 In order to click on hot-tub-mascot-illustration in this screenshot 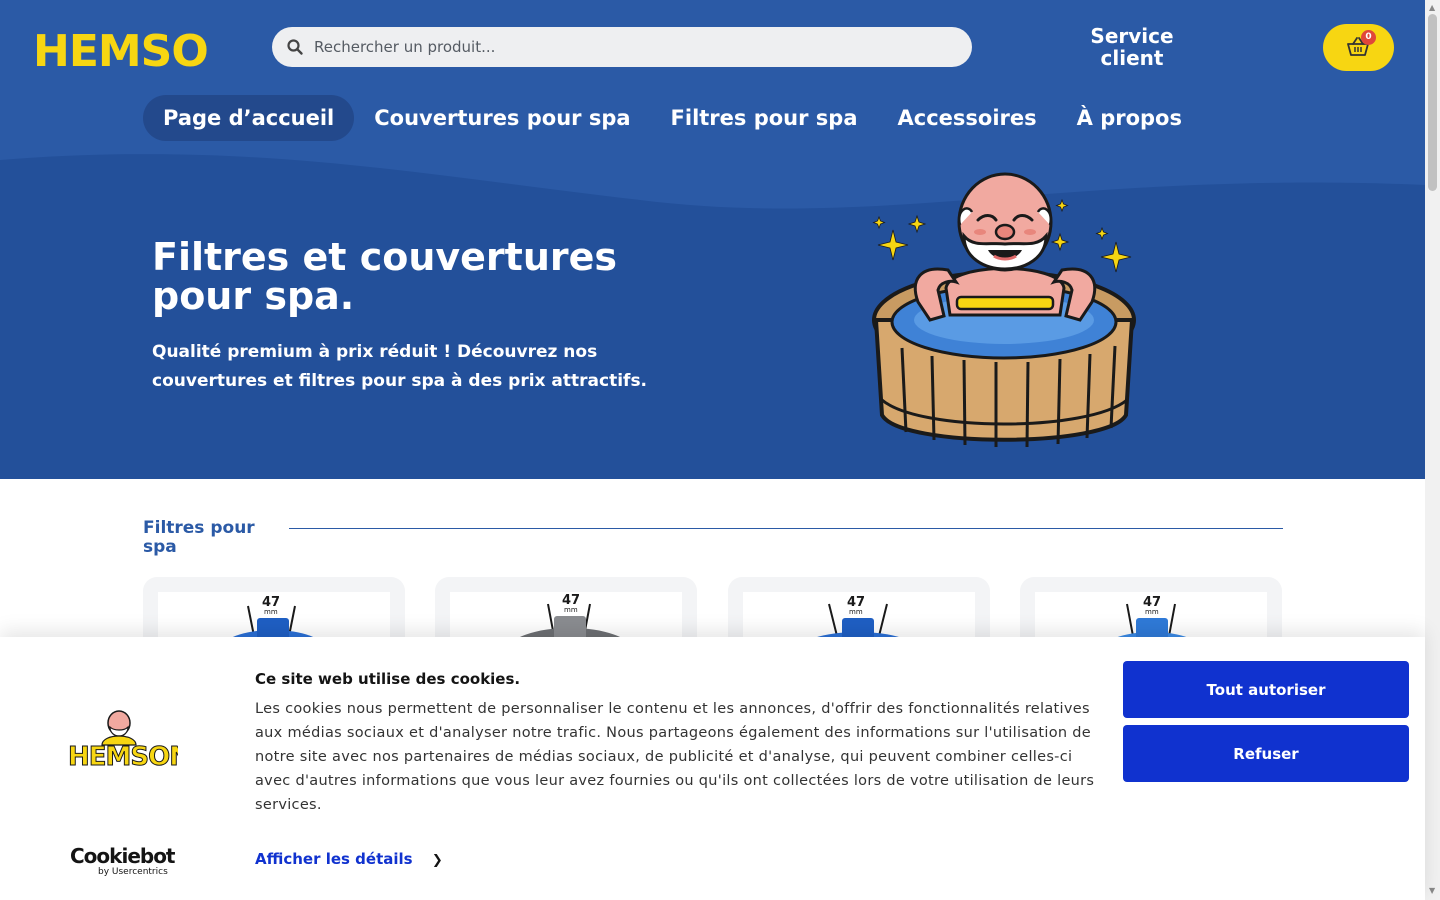, I will do `click(1004, 310)`.